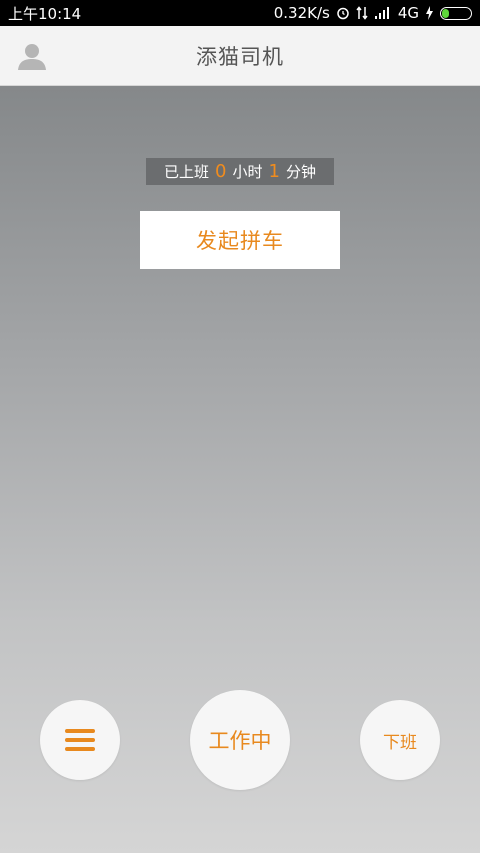 The image size is (480, 853). Describe the element at coordinates (45, 13) in the screenshot. I see `status-time: 上午10:14` at that location.